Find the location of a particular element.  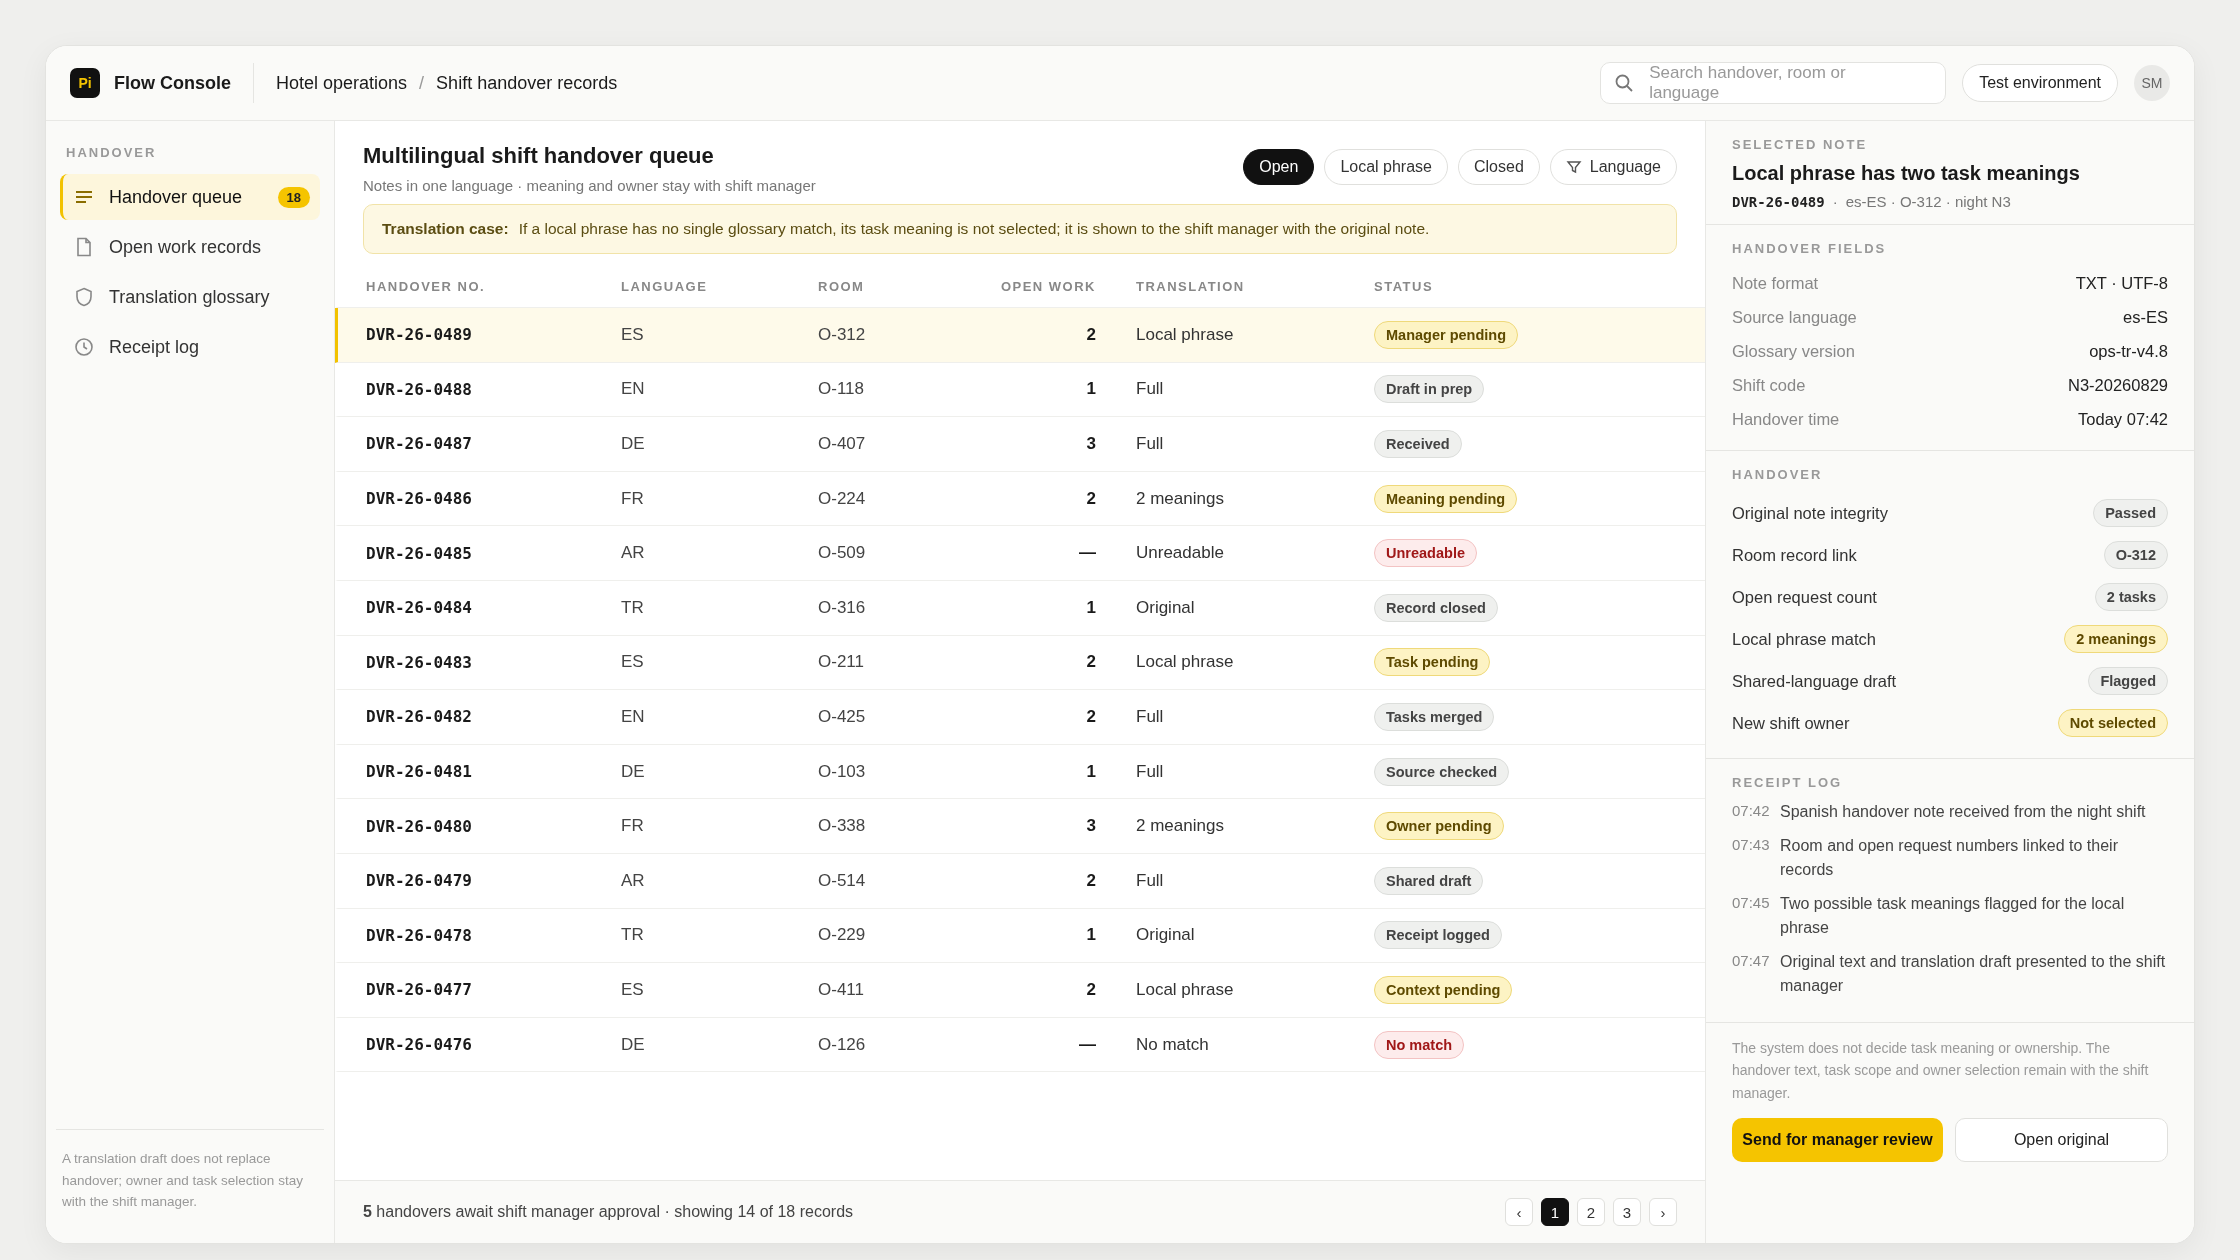

section-heading: RECEIPT LOG is located at coordinates (1788, 782).